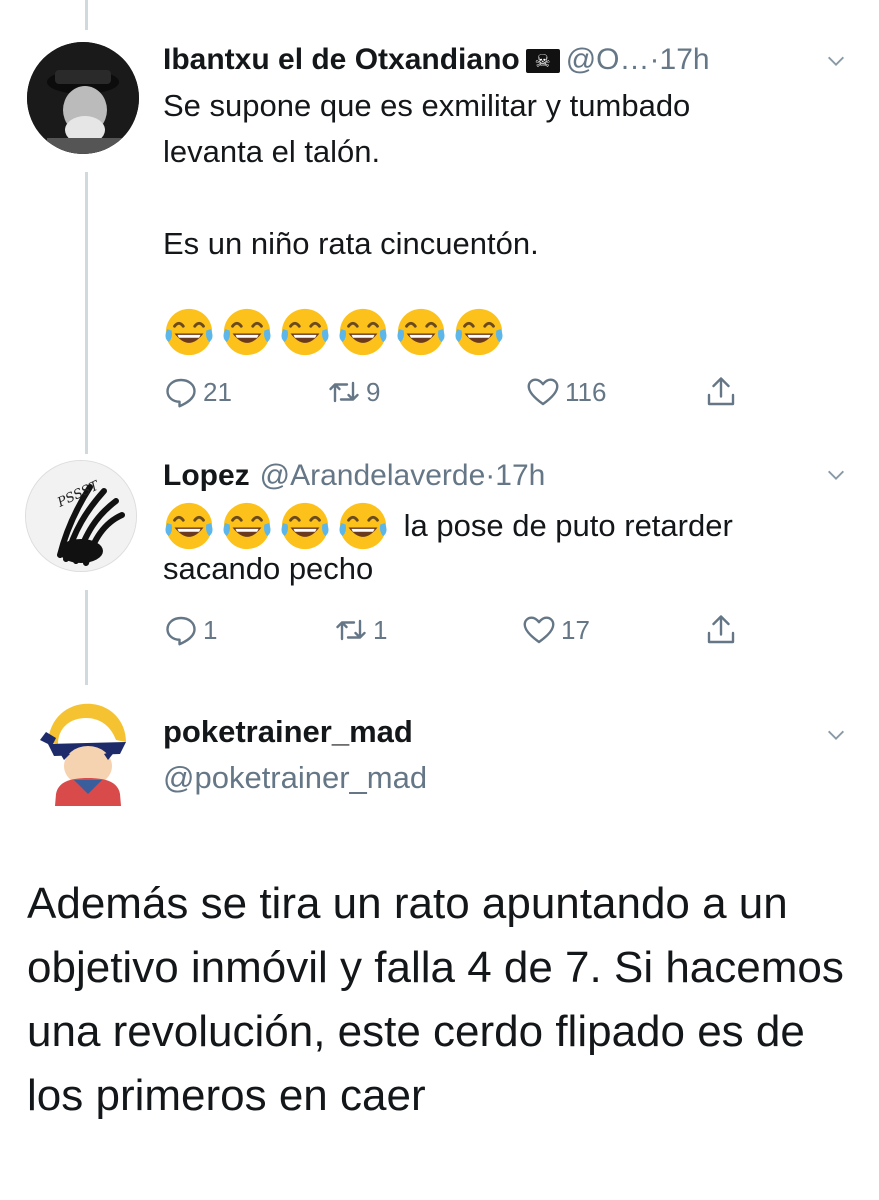 This screenshot has width=879, height=1200. I want to click on reply-count: 21, so click(217, 391).